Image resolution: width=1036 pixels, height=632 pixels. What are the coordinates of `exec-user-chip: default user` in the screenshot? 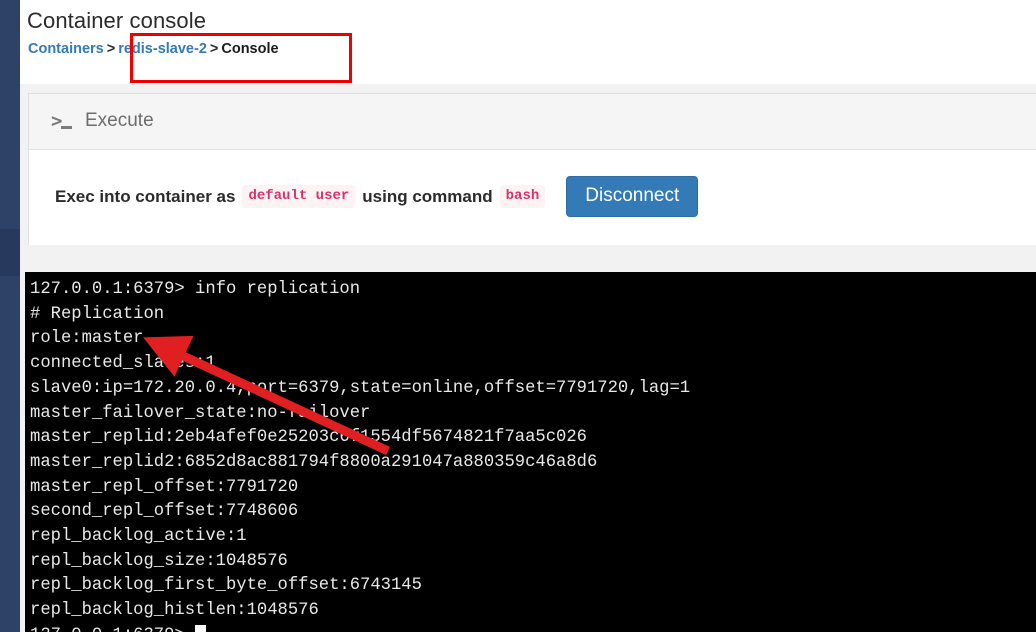 It's located at (299, 196).